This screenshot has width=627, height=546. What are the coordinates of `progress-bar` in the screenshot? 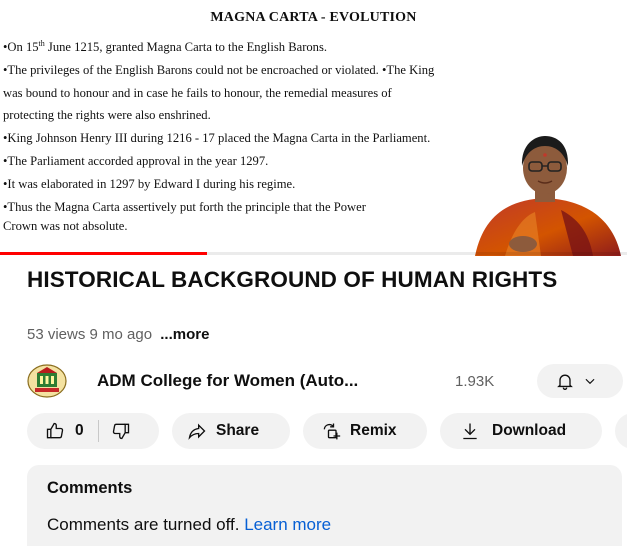 It's located at (103, 253).